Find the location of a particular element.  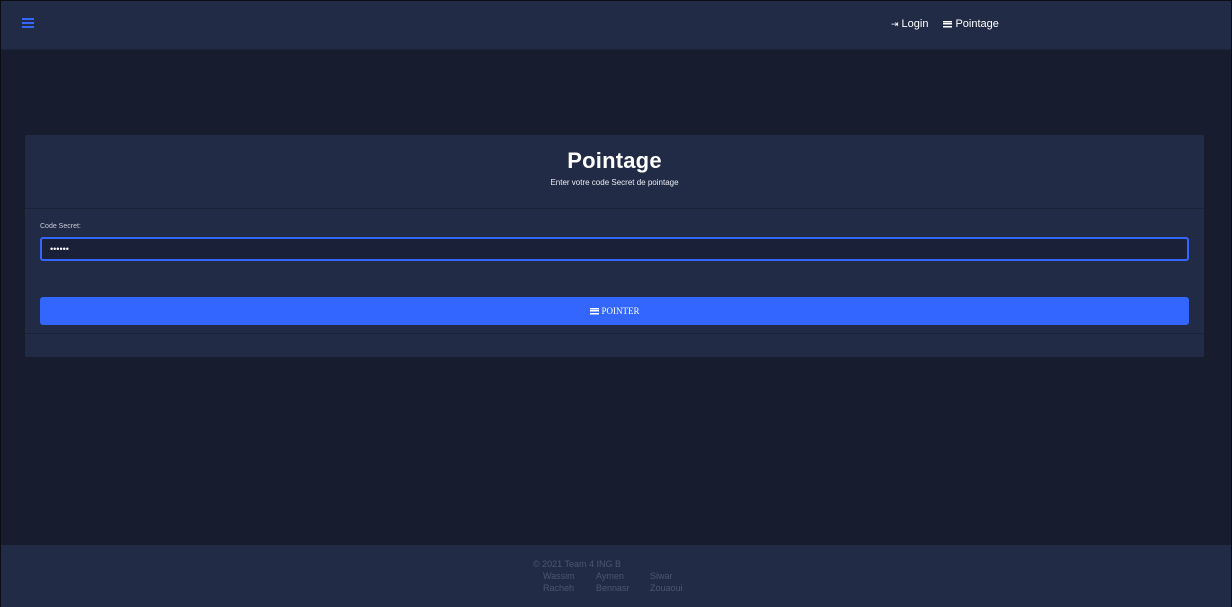

nav-links: ⇥ Login Pointage is located at coordinates (945, 24).